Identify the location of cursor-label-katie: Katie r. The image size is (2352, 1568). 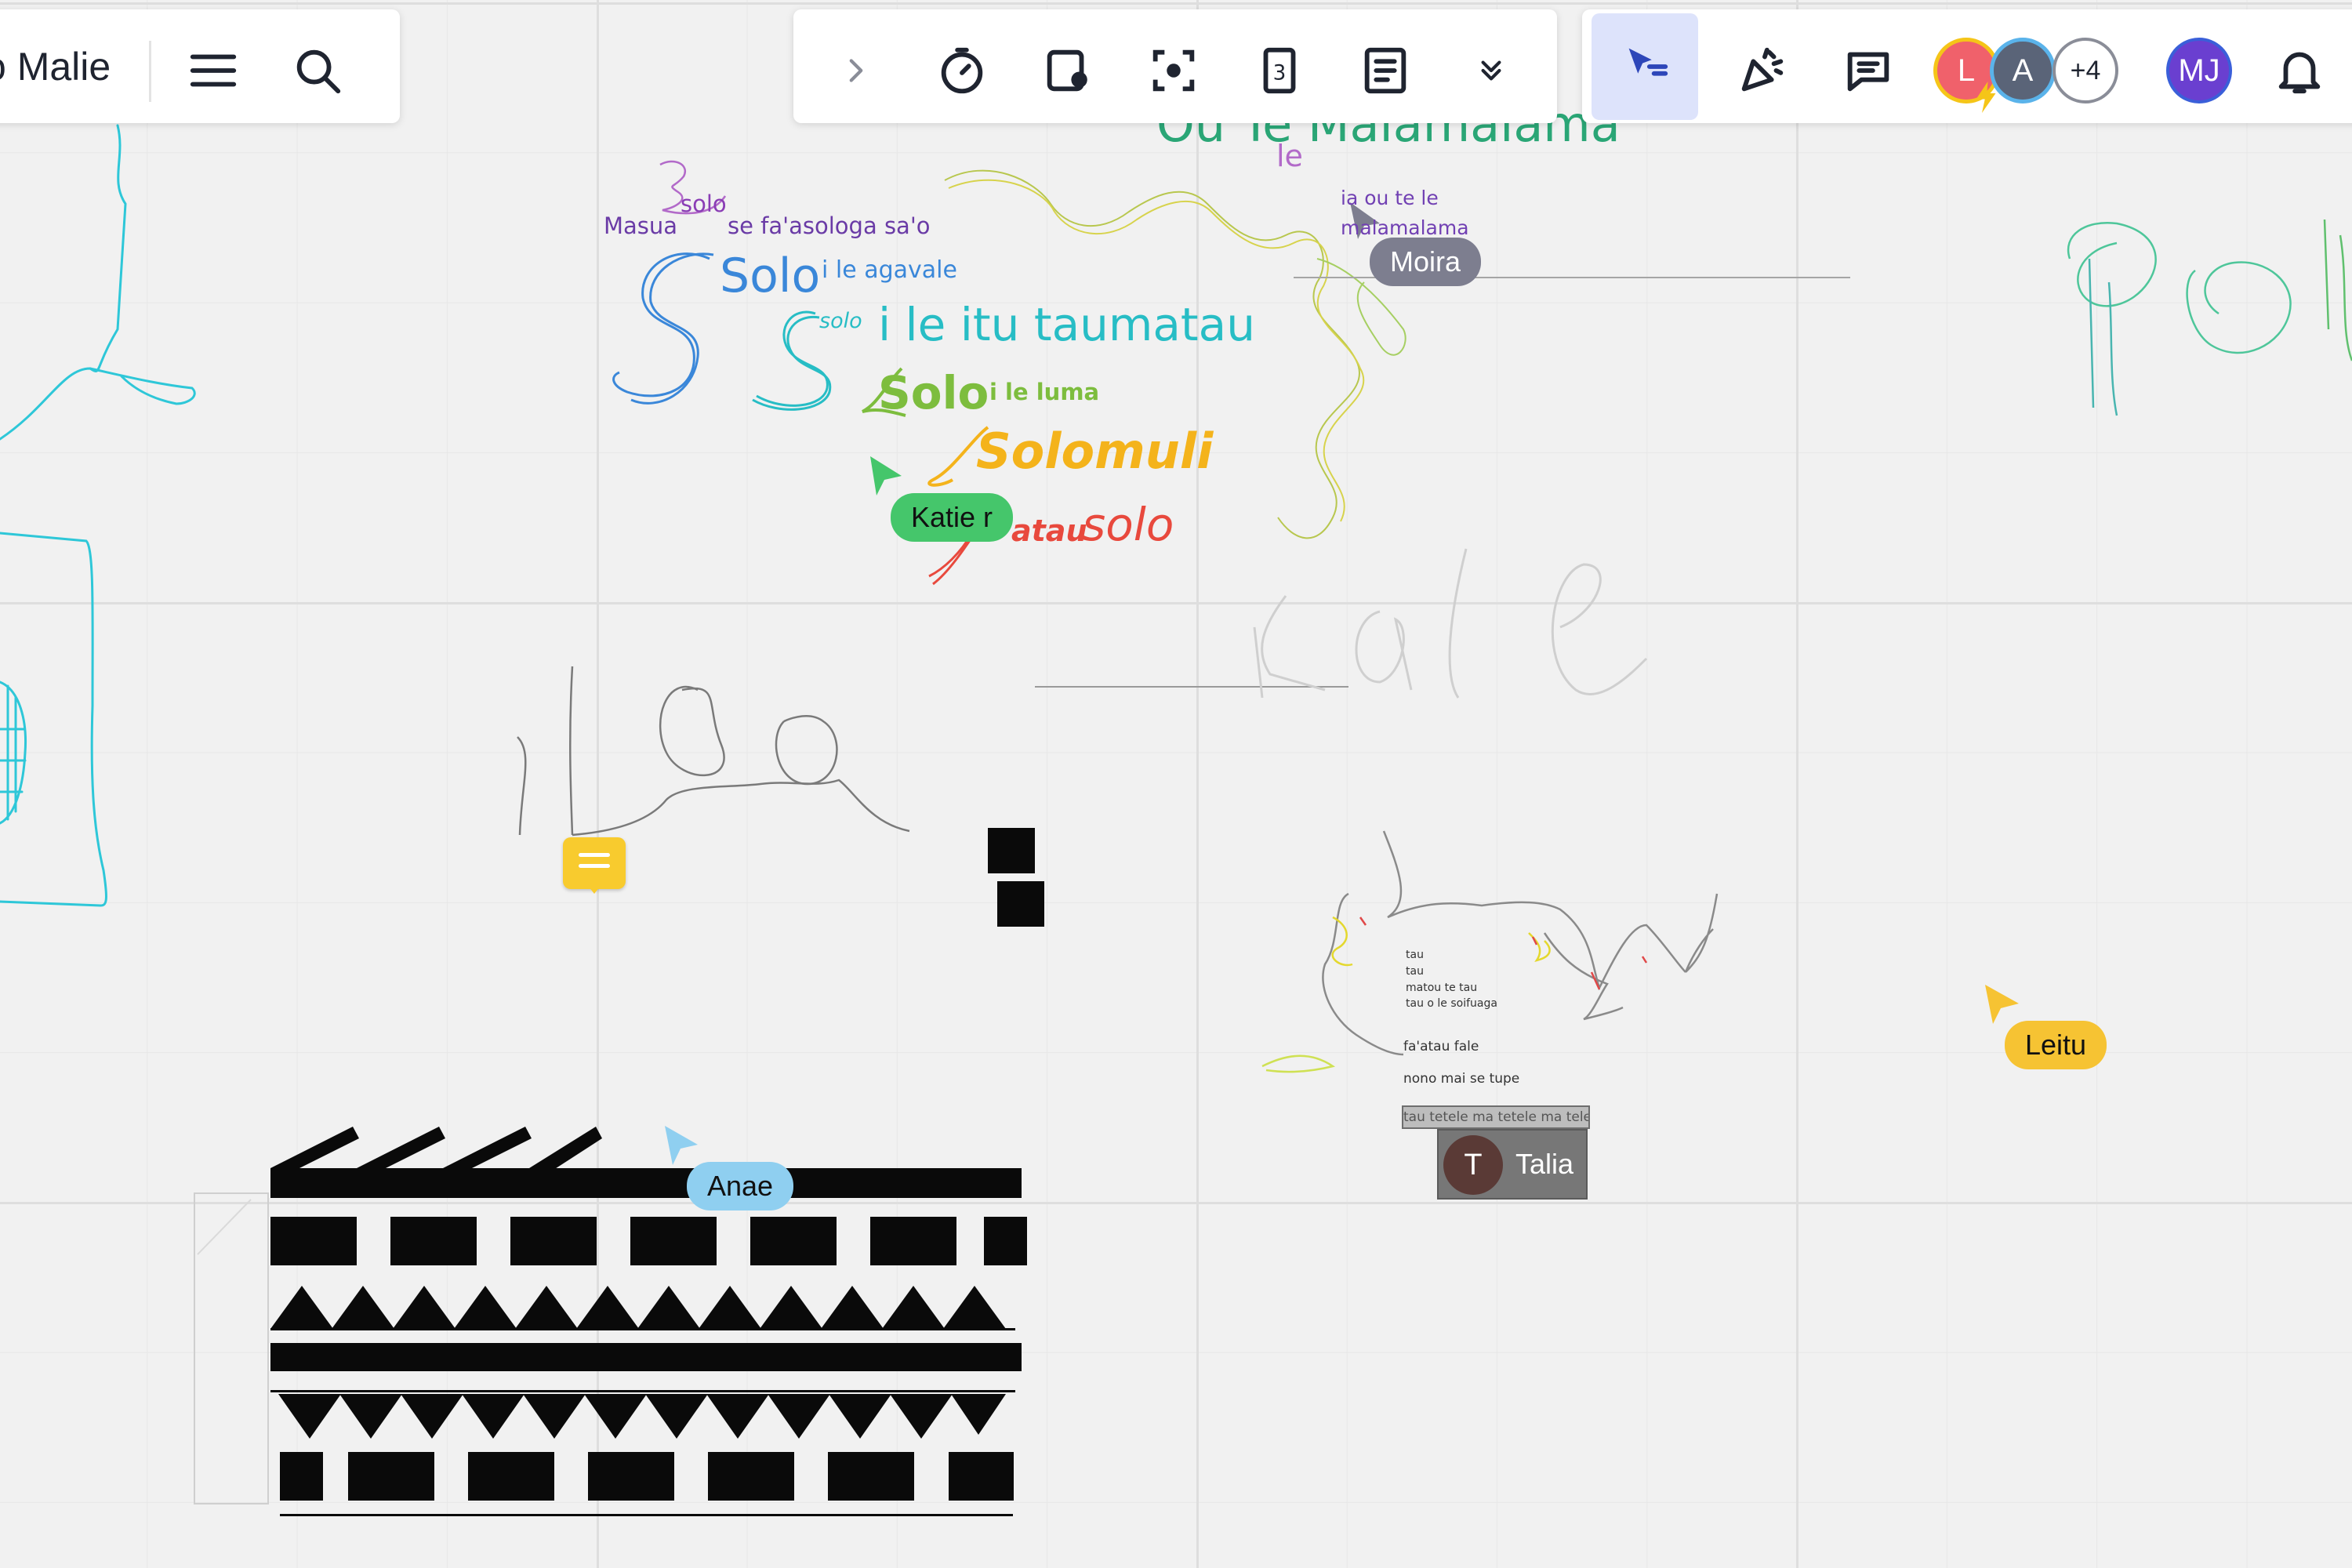
(953, 517).